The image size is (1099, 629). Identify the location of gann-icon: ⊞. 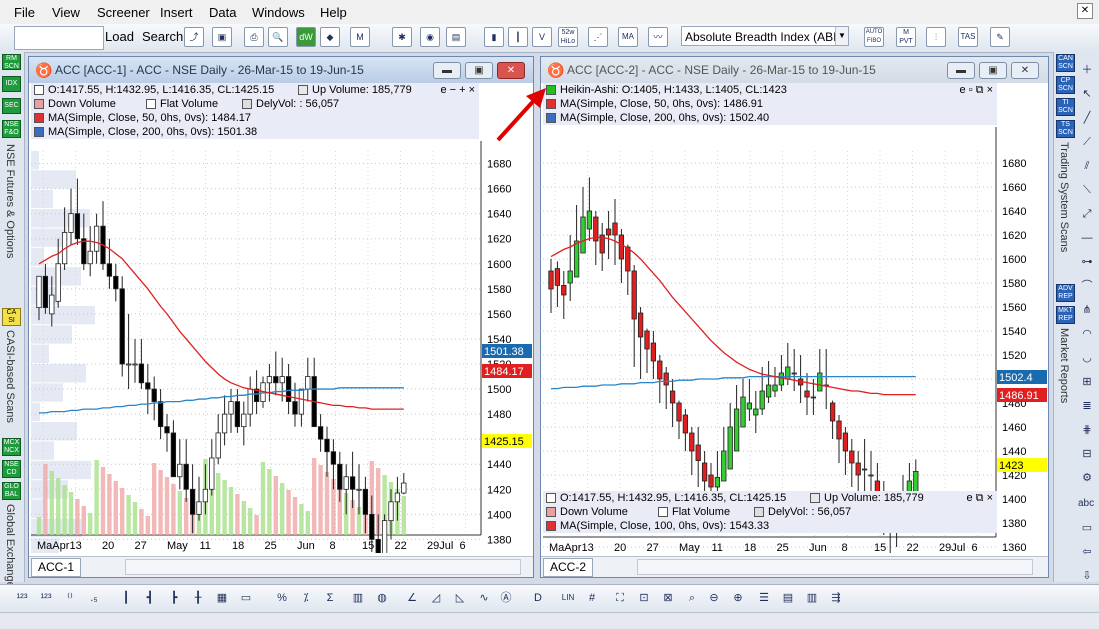
(1087, 382).